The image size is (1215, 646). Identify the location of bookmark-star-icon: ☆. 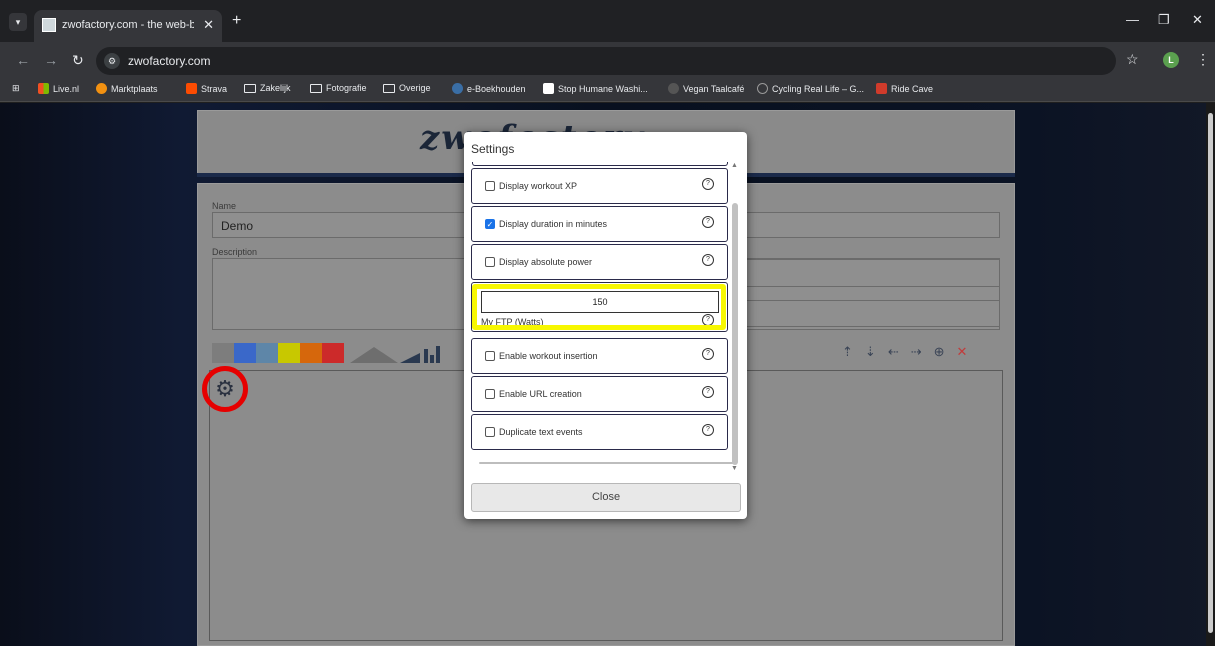
(1132, 59).